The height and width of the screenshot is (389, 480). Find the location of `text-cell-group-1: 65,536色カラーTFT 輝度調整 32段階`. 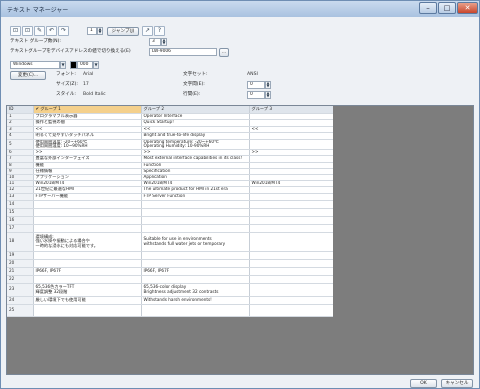

text-cell-group-1: 65,536色カラーTFT 輝度調整 32段階 is located at coordinates (87, 290).